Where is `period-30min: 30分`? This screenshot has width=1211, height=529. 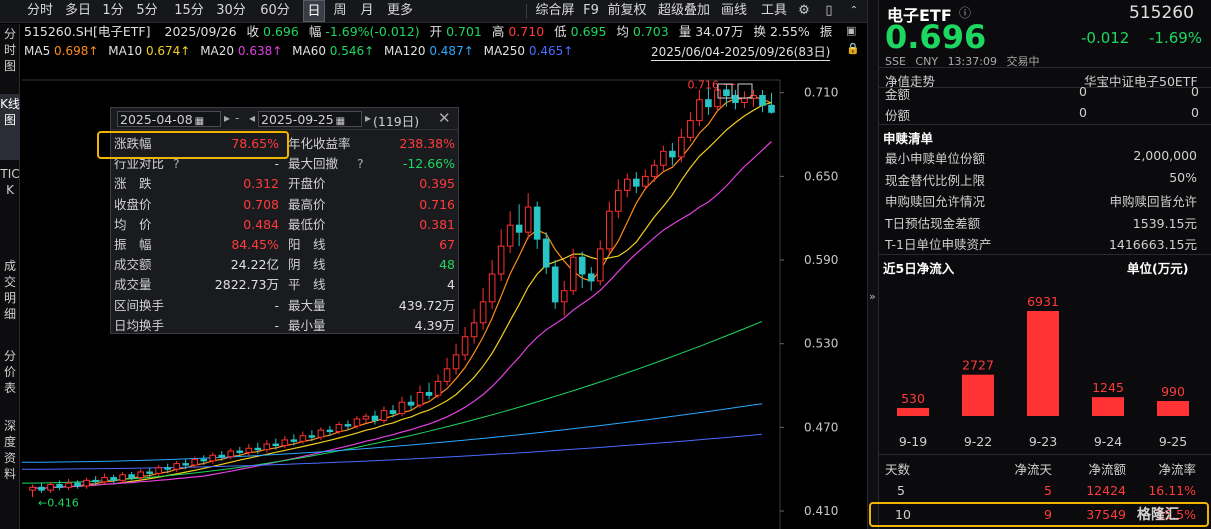
period-30min: 30分 is located at coordinates (231, 11).